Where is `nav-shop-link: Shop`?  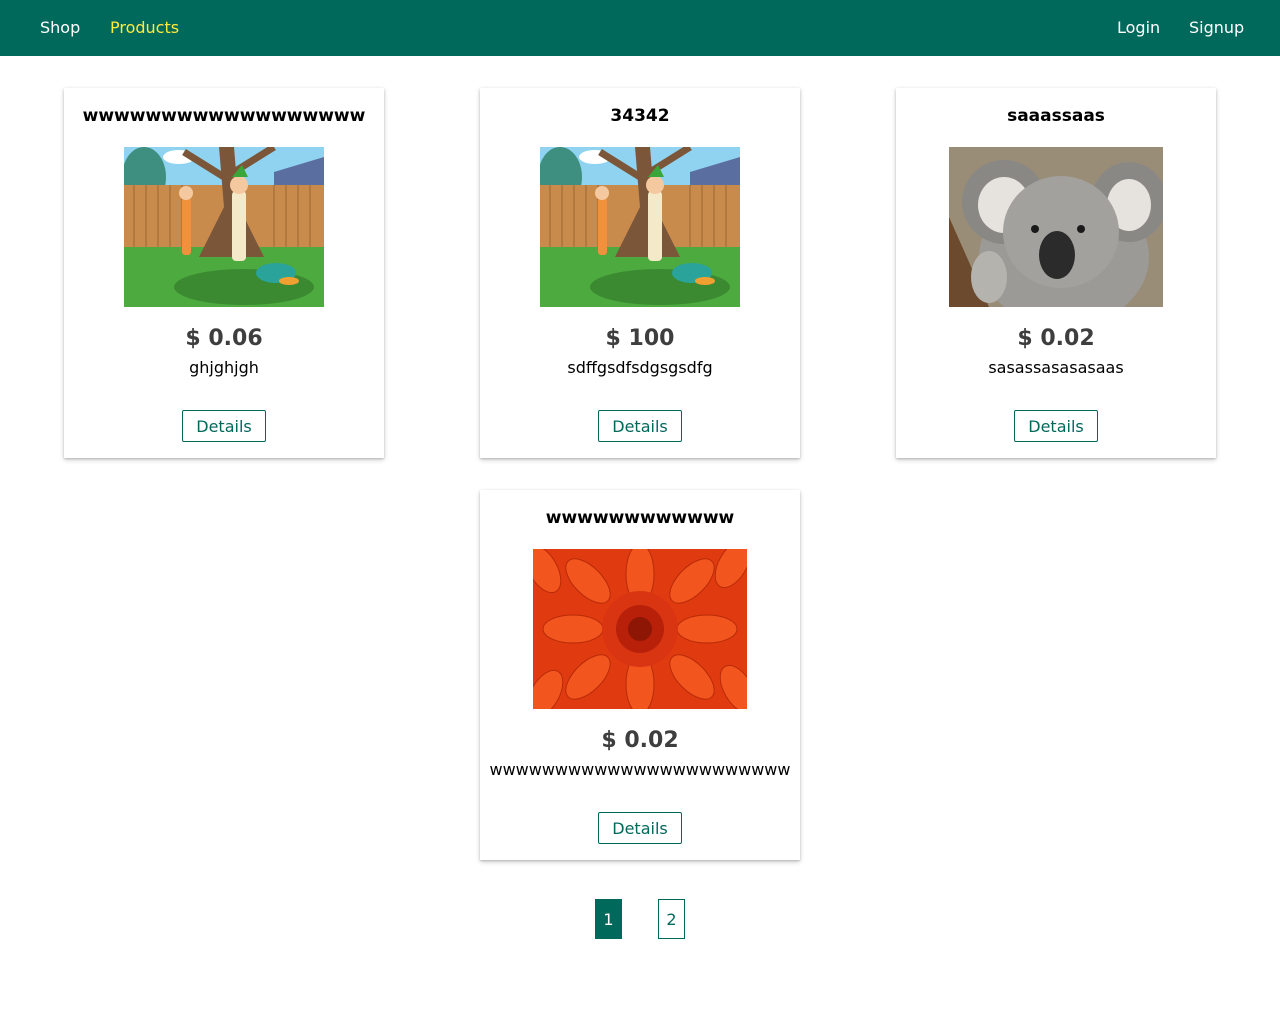
nav-shop-link: Shop is located at coordinates (60, 28).